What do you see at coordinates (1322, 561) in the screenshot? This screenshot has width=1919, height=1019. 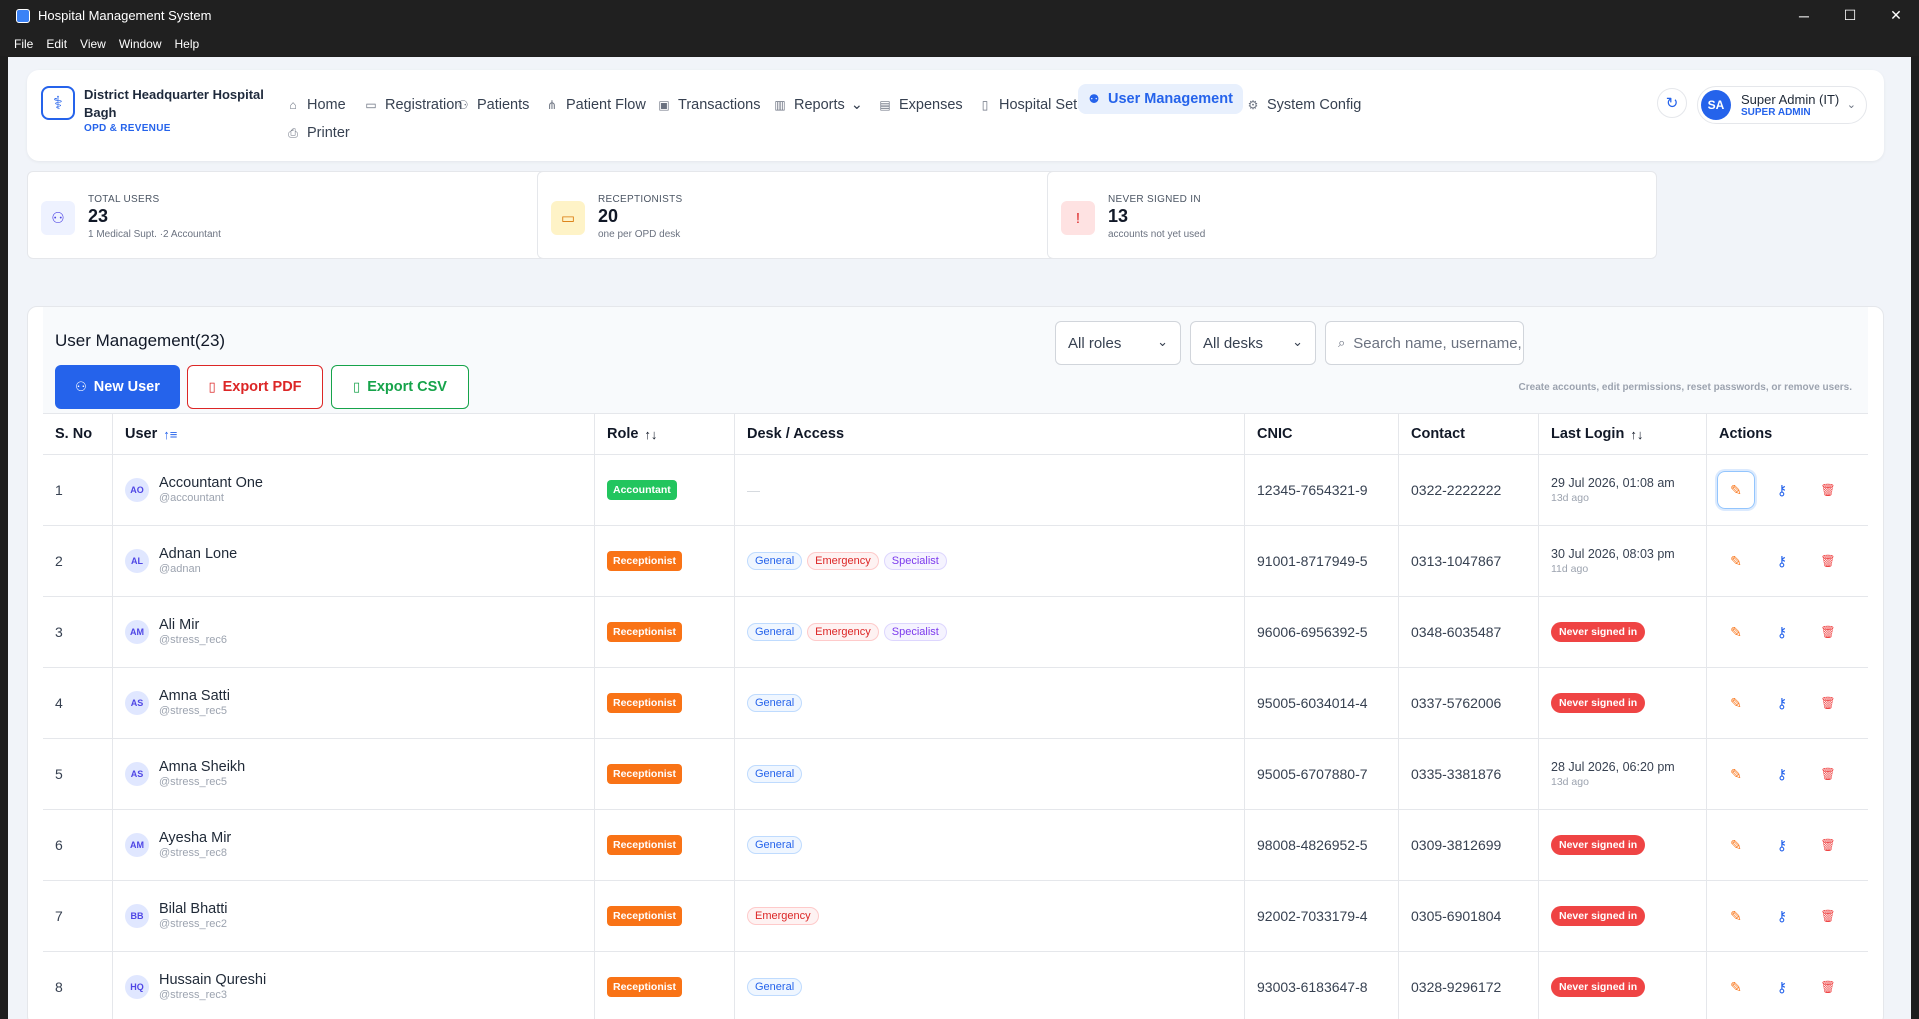 I see `cell-cnic: 91001-8717949-5` at bounding box center [1322, 561].